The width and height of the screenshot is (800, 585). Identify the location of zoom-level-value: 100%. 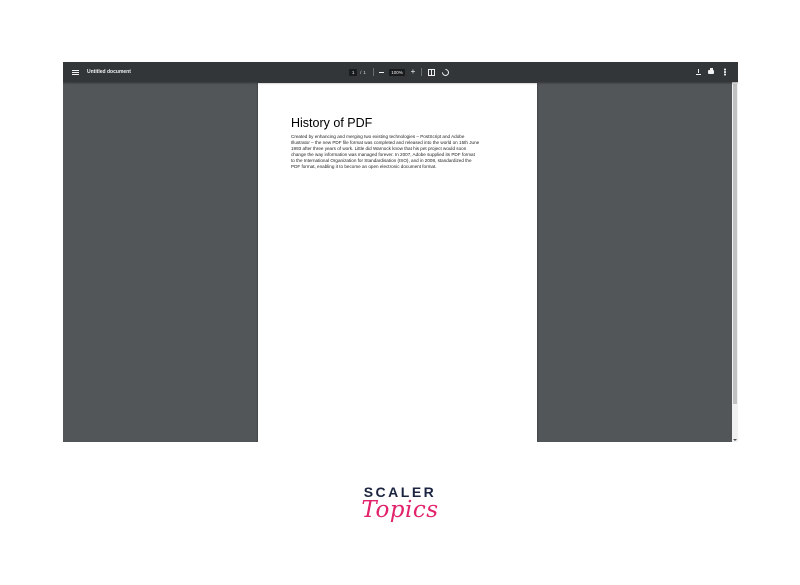
(397, 72).